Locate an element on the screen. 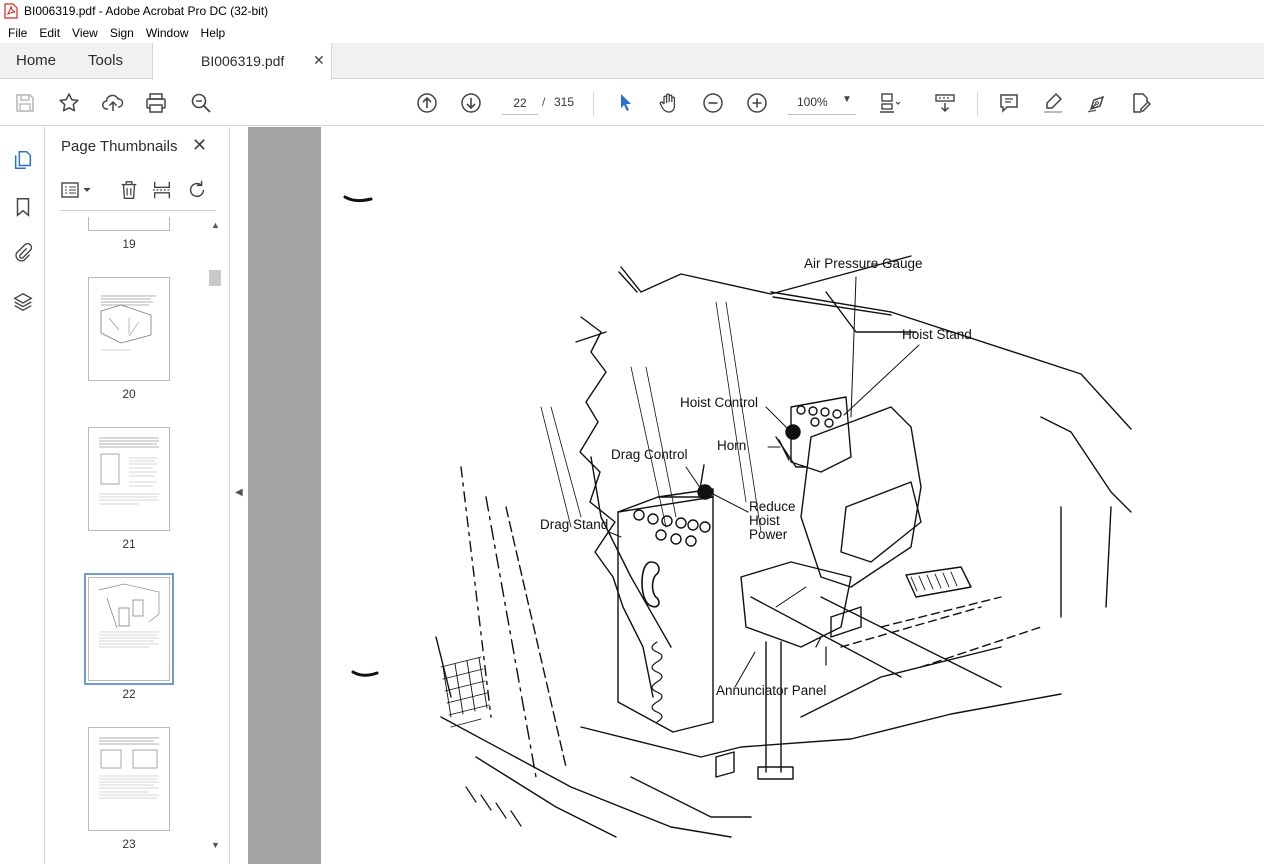 This screenshot has width=1264, height=864. page-up-icon is located at coordinates (427, 103).